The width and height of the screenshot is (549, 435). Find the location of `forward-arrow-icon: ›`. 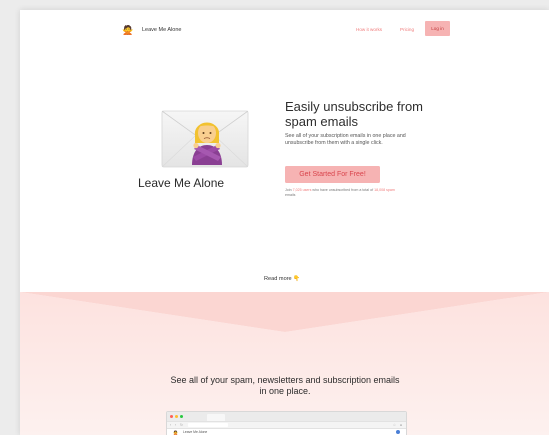

forward-arrow-icon: › is located at coordinates (176, 425).